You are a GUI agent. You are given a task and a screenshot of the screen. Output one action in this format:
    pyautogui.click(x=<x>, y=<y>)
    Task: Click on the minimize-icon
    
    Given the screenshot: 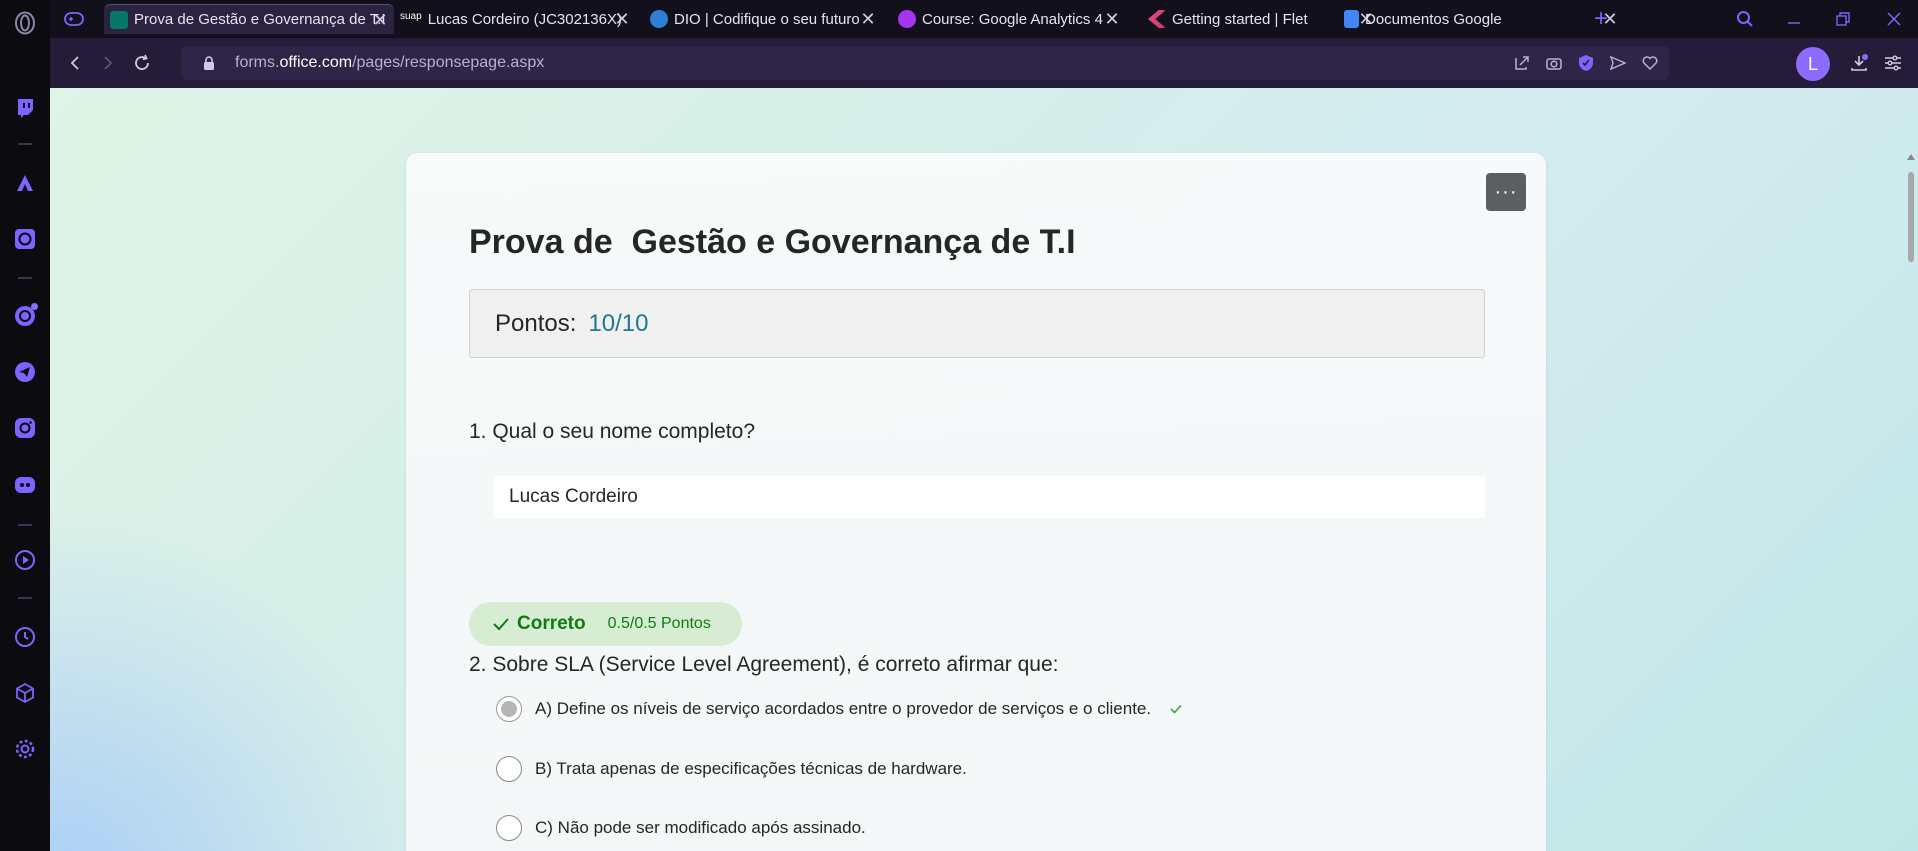 What is the action you would take?
    pyautogui.click(x=1794, y=19)
    